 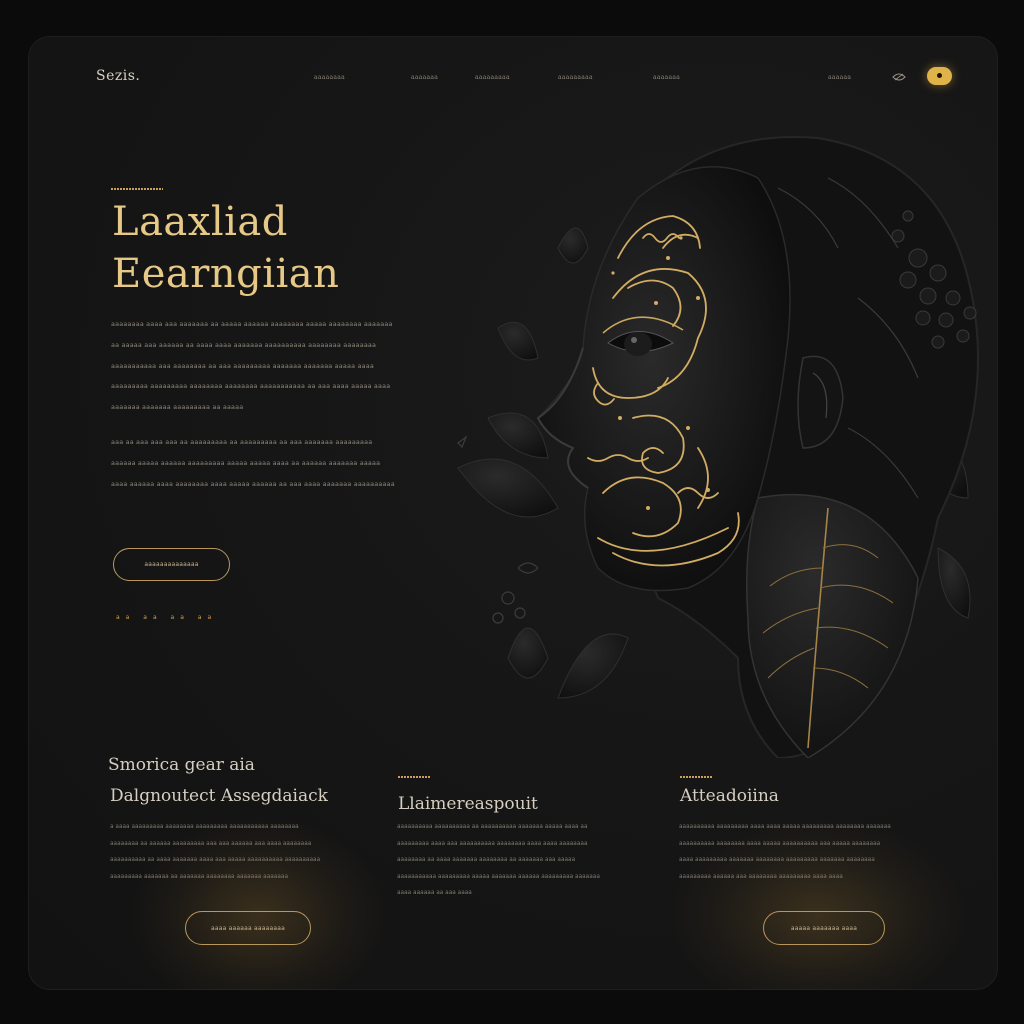 I want to click on dot-icon, so click(x=939, y=75).